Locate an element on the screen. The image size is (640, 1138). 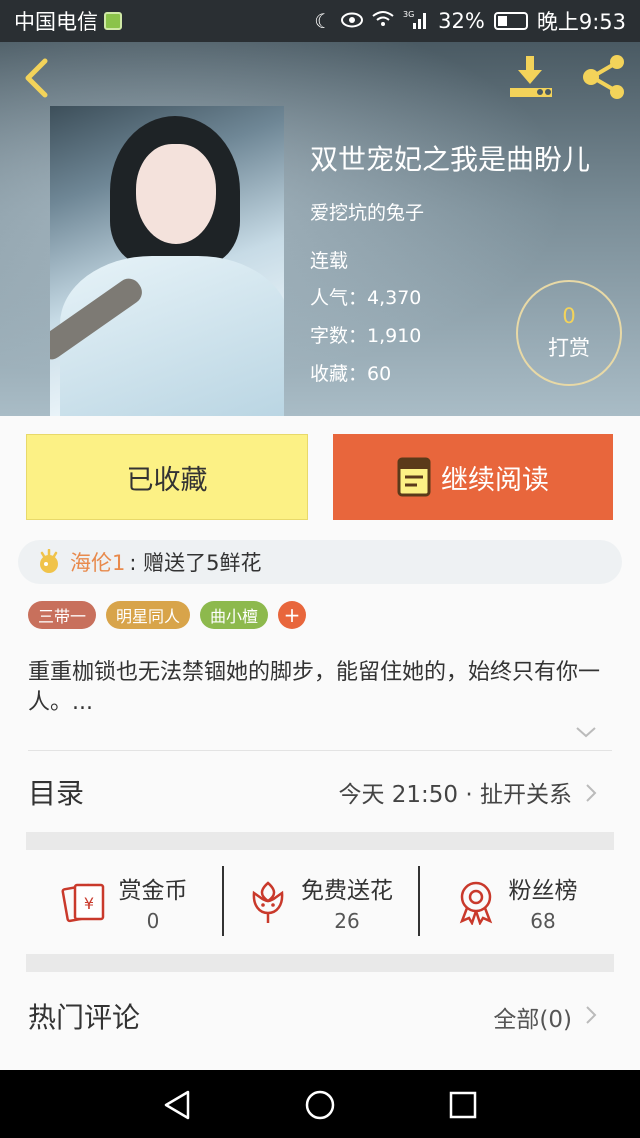
latest-chapter: 今天 21:50 · 扯开关系 is located at coordinates (455, 795).